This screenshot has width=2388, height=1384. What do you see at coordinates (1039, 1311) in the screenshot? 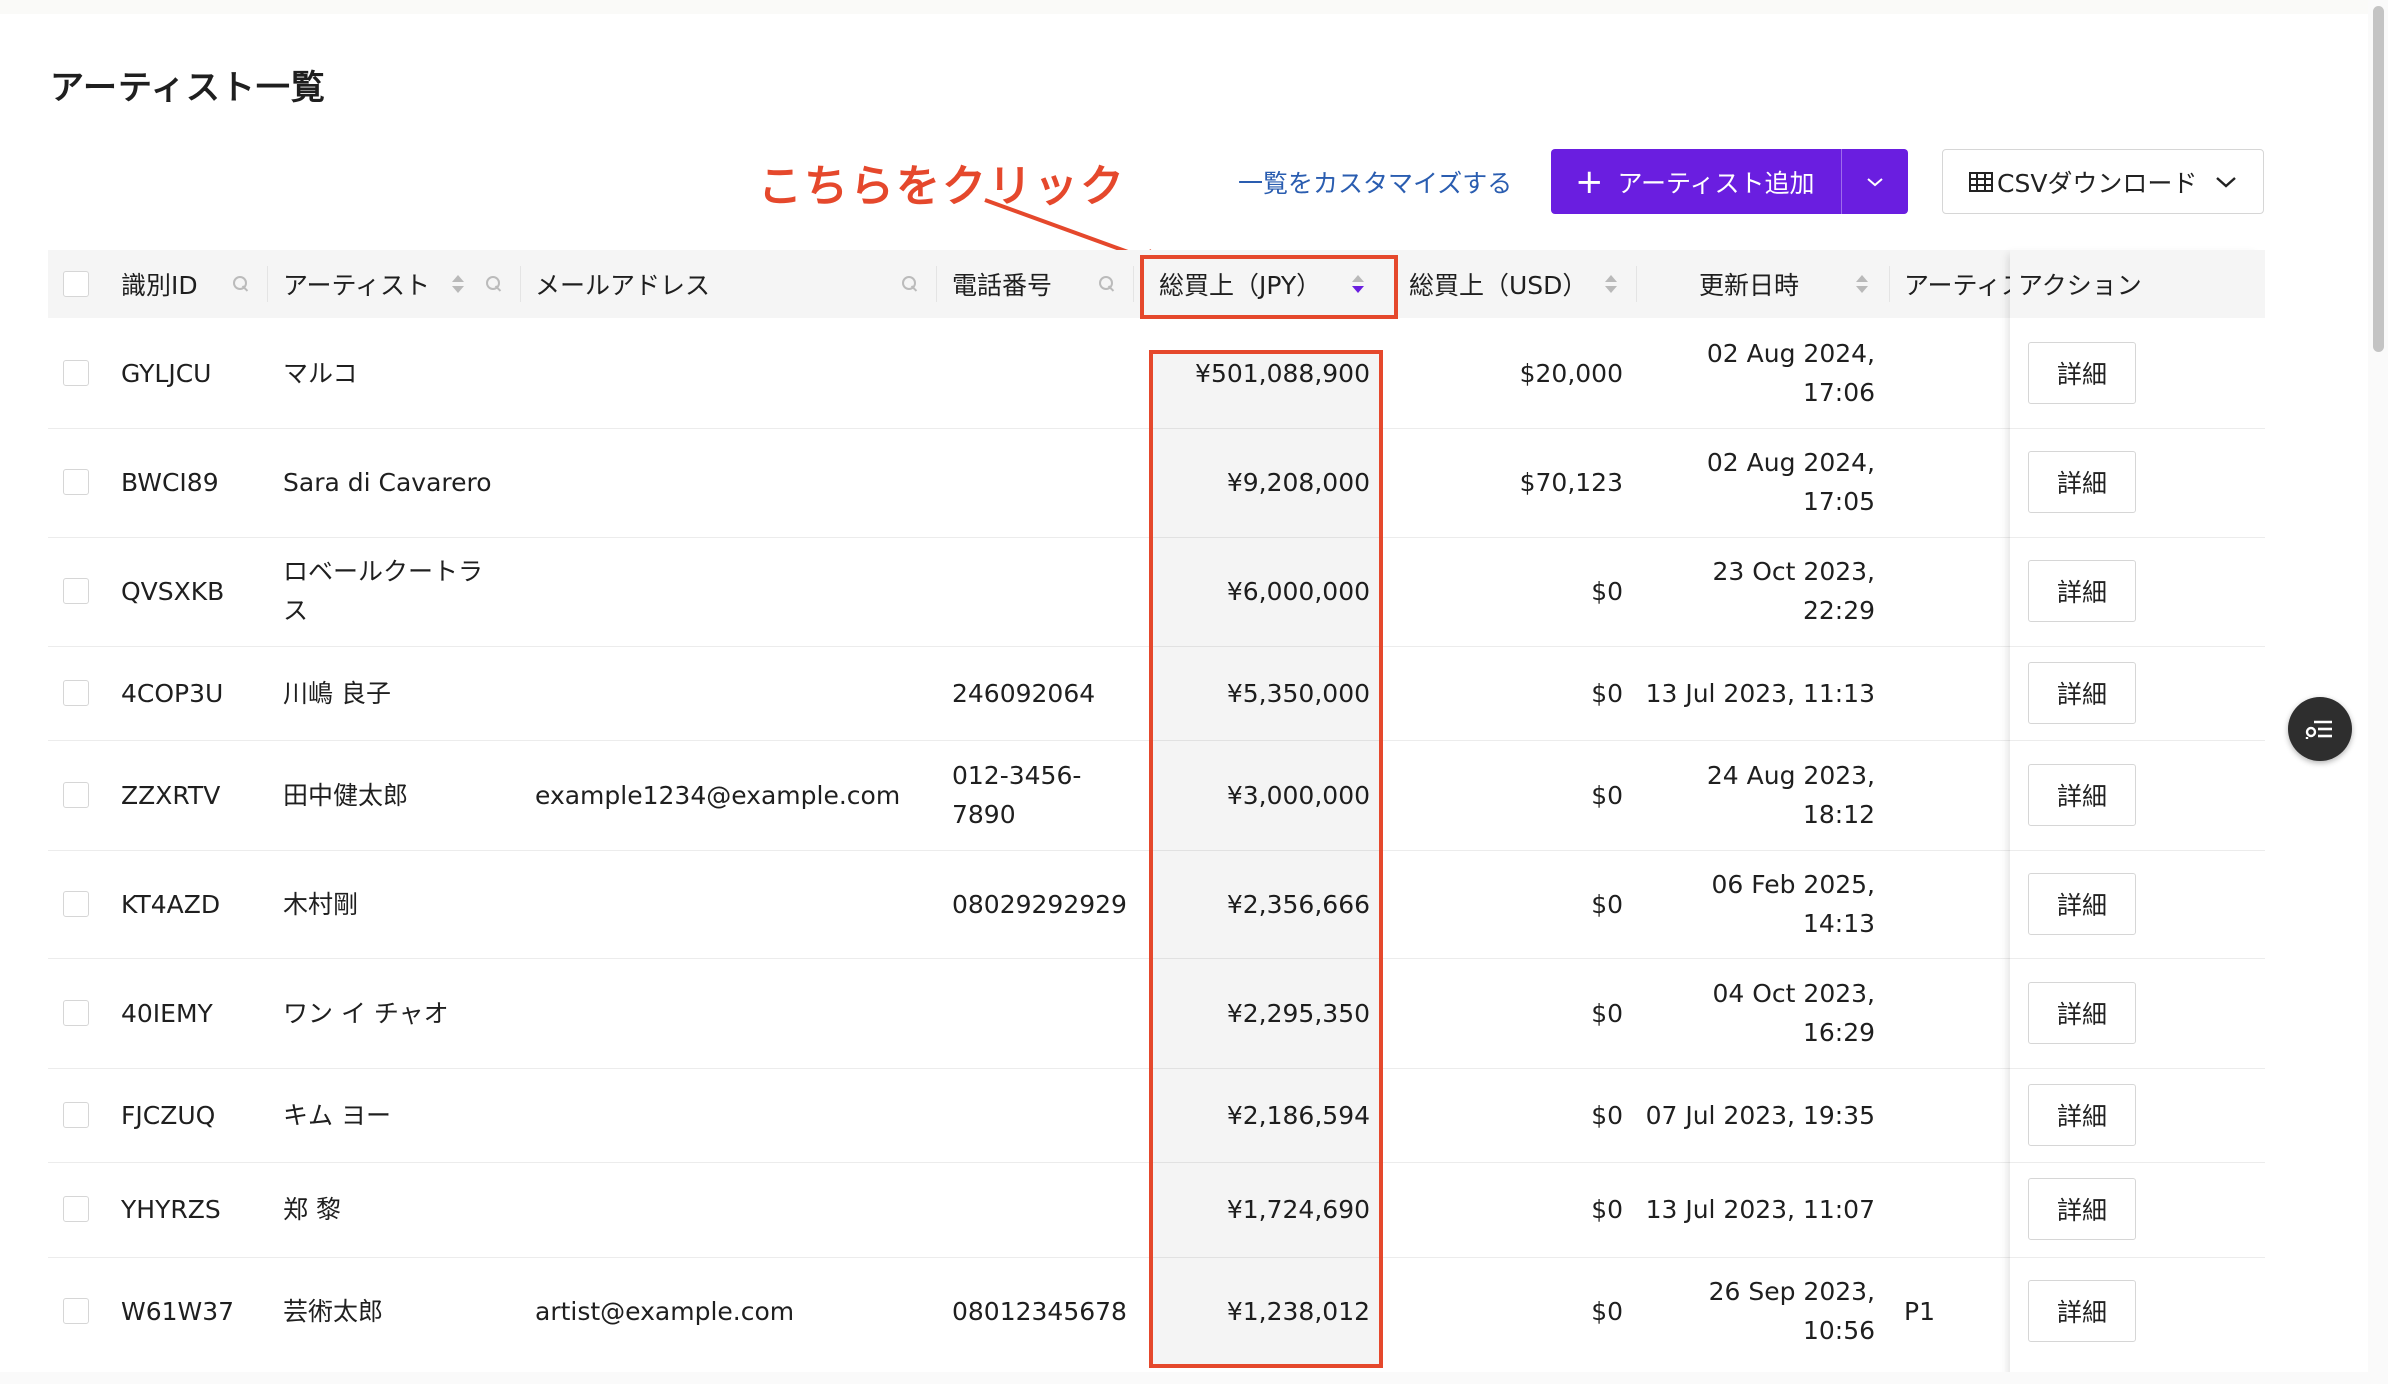
I see `row-phone: 08012345678` at bounding box center [1039, 1311].